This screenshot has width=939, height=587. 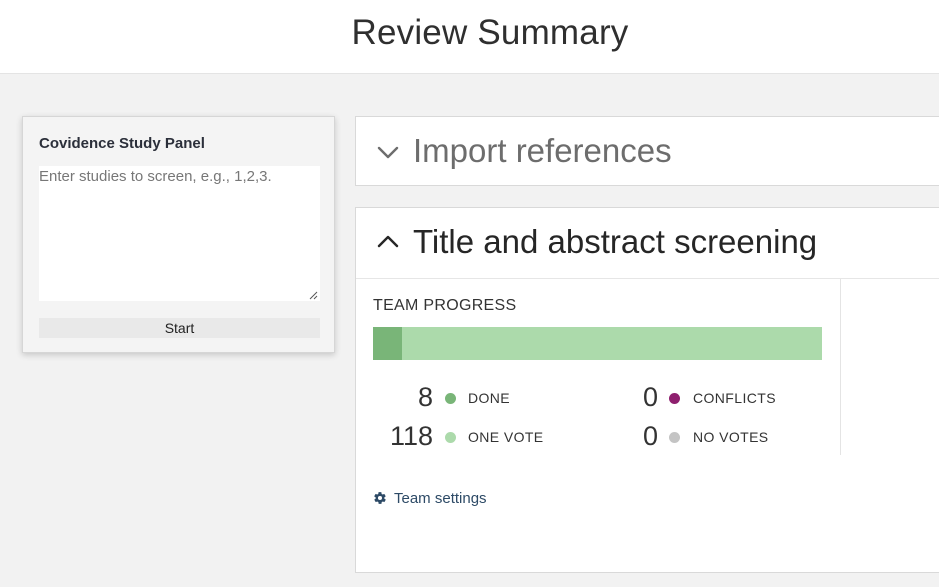 I want to click on gear-icon, so click(x=380, y=498).